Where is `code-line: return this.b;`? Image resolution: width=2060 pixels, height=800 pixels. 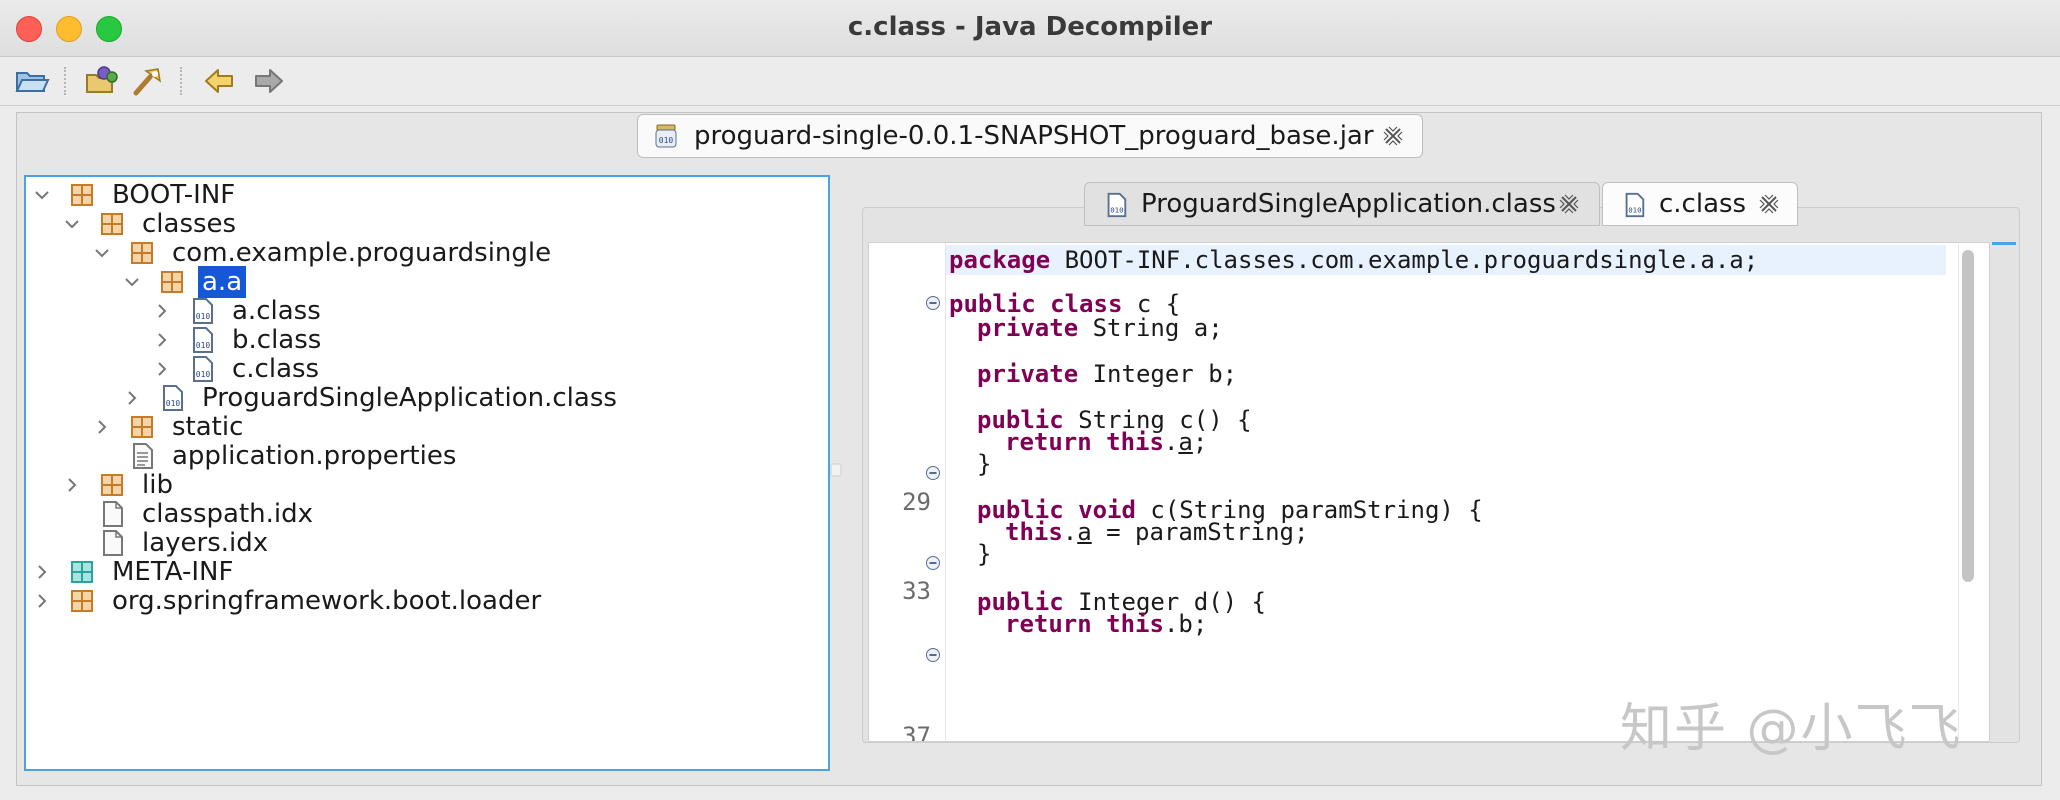 code-line: return this.b; is located at coordinates (1106, 624).